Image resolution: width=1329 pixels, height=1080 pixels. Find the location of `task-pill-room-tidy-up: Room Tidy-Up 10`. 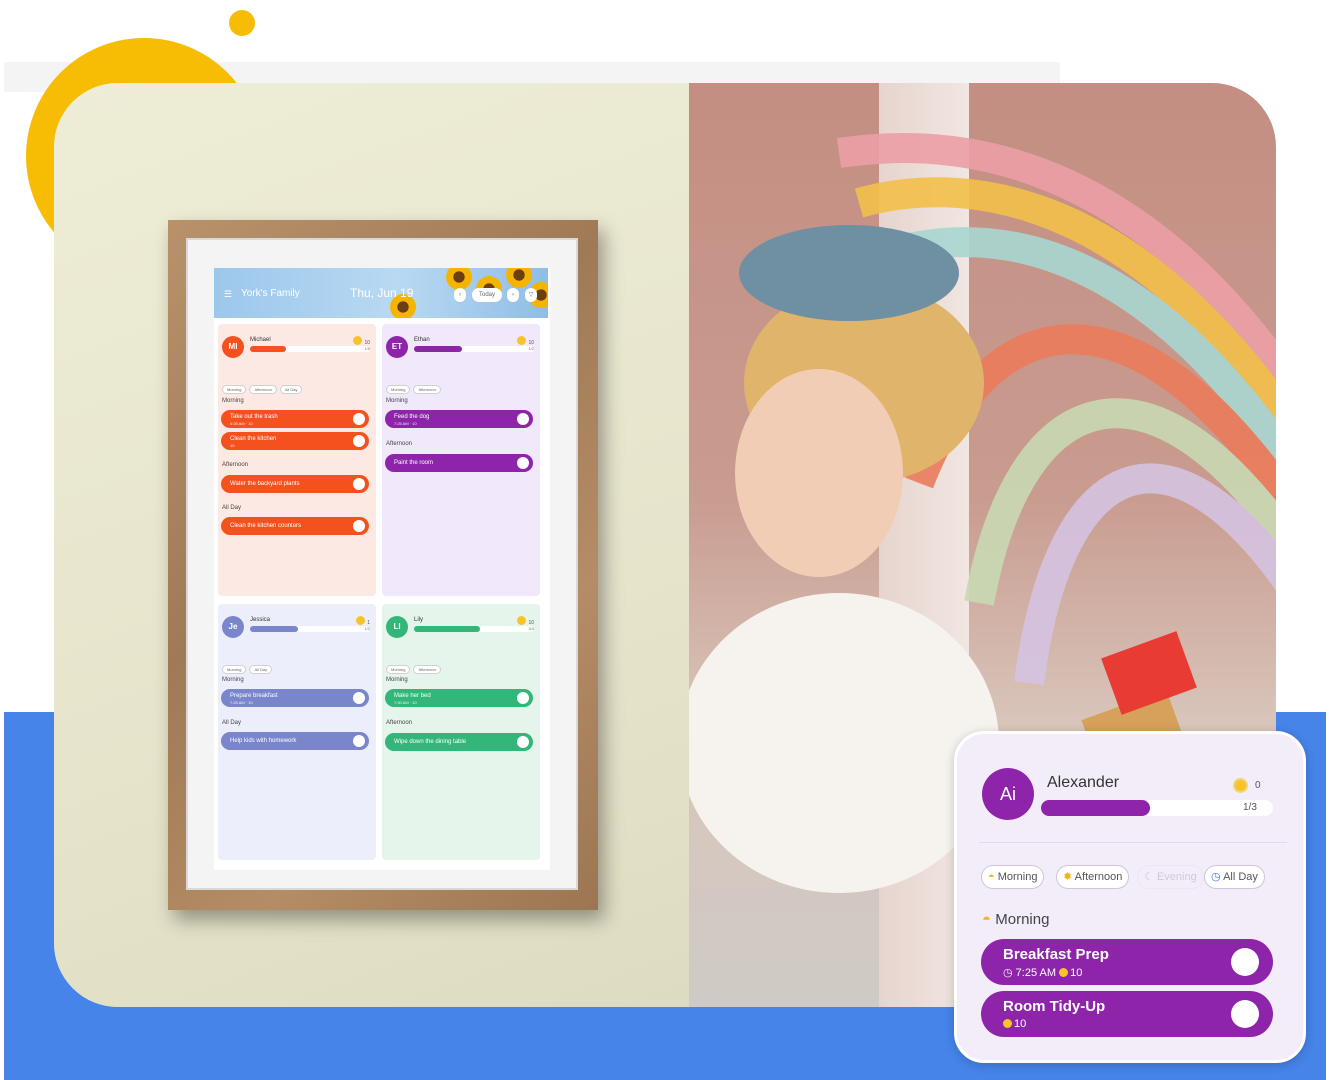

task-pill-room-tidy-up: Room Tidy-Up 10 is located at coordinates (1127, 1014).